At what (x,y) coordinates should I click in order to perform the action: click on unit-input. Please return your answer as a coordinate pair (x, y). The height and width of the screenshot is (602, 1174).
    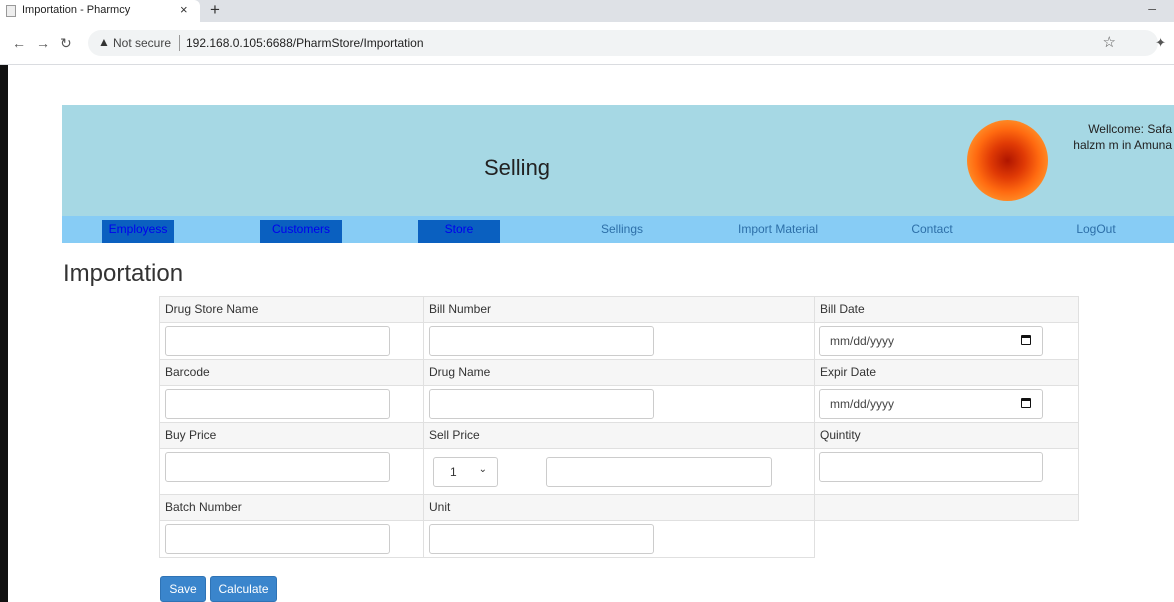
    Looking at the image, I should click on (541, 539).